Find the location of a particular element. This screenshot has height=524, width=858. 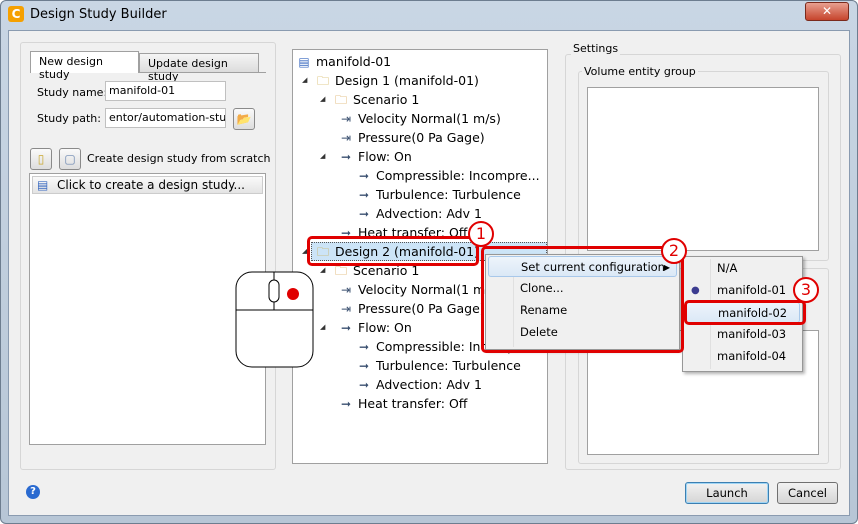

callout-2: 2 is located at coordinates (674, 251).